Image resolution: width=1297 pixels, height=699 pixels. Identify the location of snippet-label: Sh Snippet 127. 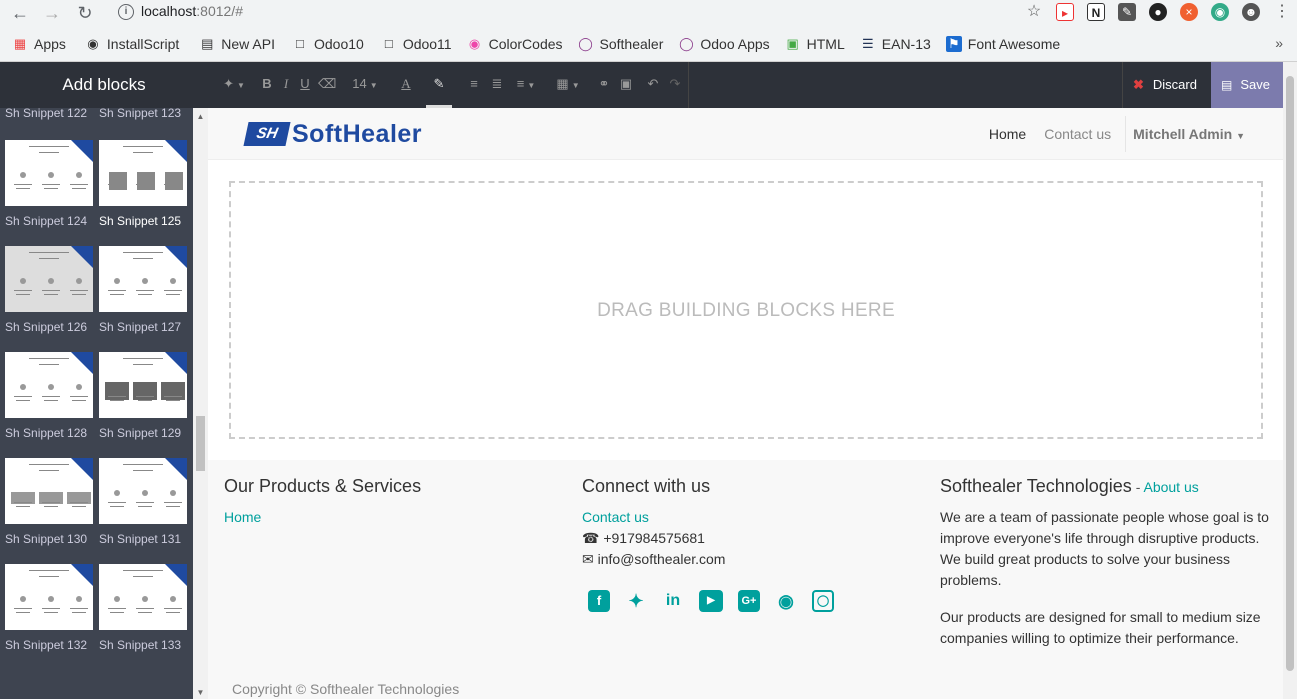
(140, 327).